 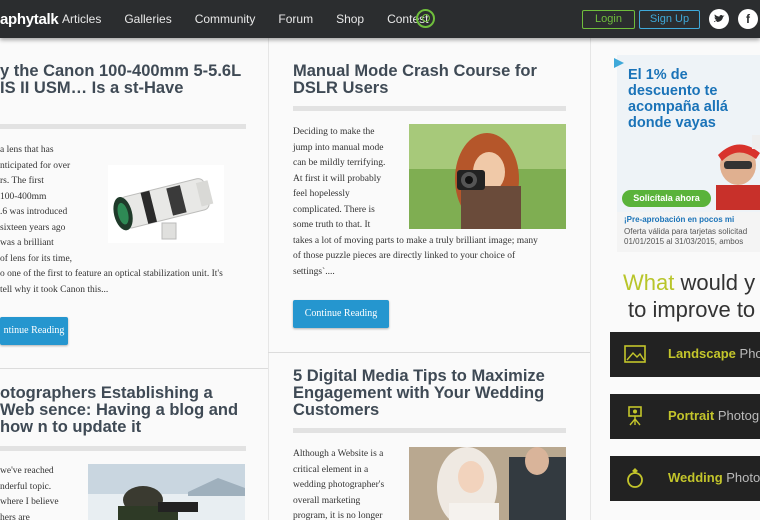 What do you see at coordinates (672, 123) in the screenshot?
I see `ad-headline-line: donde vayas` at bounding box center [672, 123].